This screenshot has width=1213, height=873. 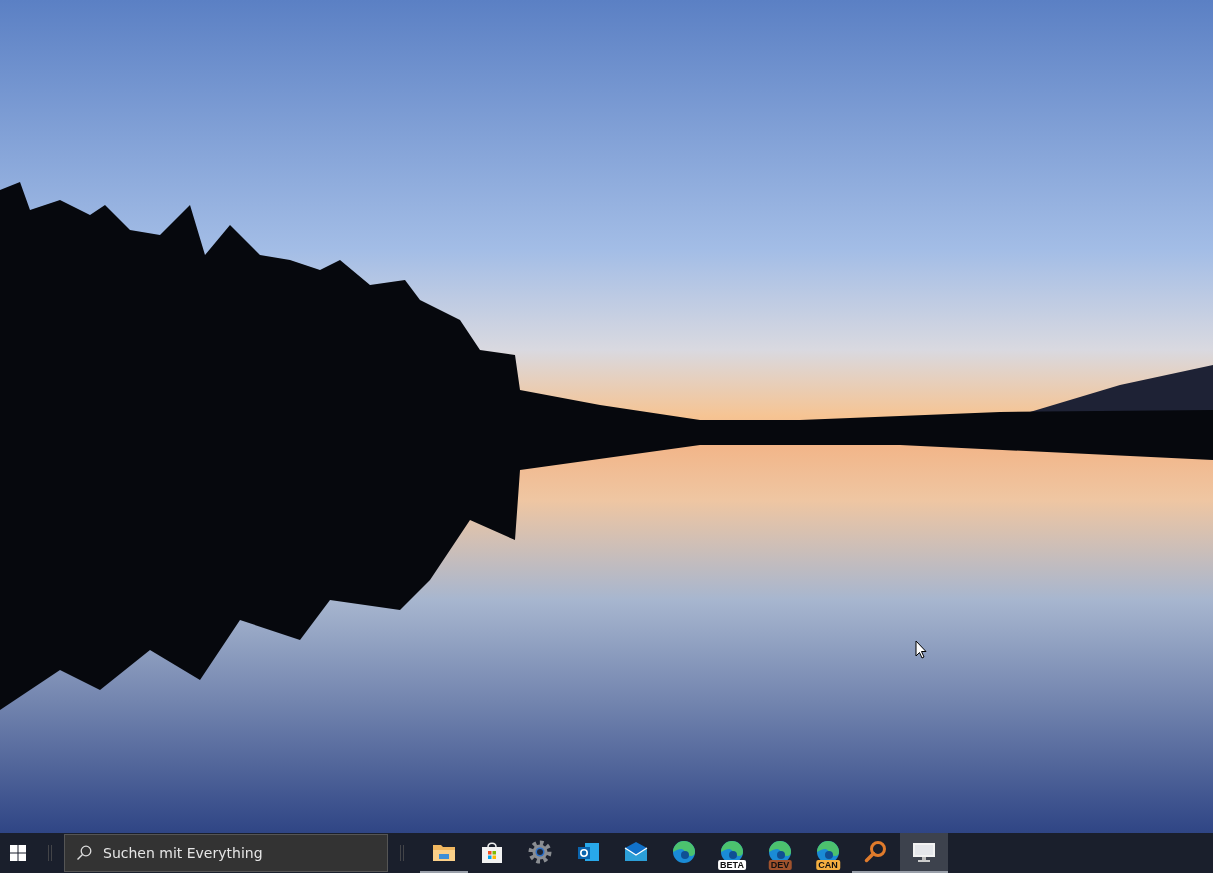 What do you see at coordinates (828, 853) in the screenshot?
I see `taskbar-app-button: CAN` at bounding box center [828, 853].